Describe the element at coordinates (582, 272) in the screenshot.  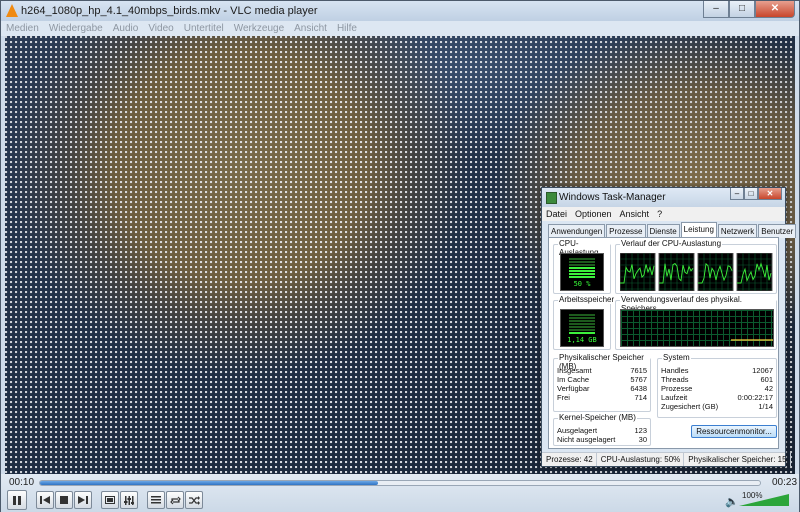
I see `cpu-usage-meter: 50 %` at that location.